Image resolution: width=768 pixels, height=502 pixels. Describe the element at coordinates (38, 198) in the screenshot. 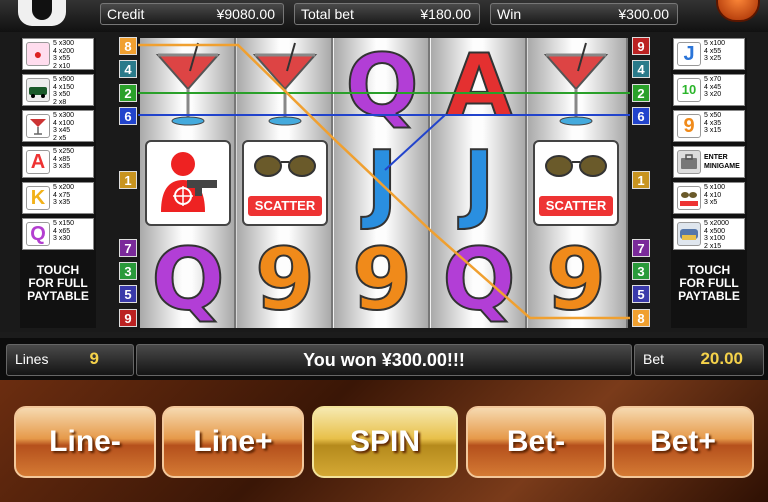

I see `letter-k-icon: K` at that location.